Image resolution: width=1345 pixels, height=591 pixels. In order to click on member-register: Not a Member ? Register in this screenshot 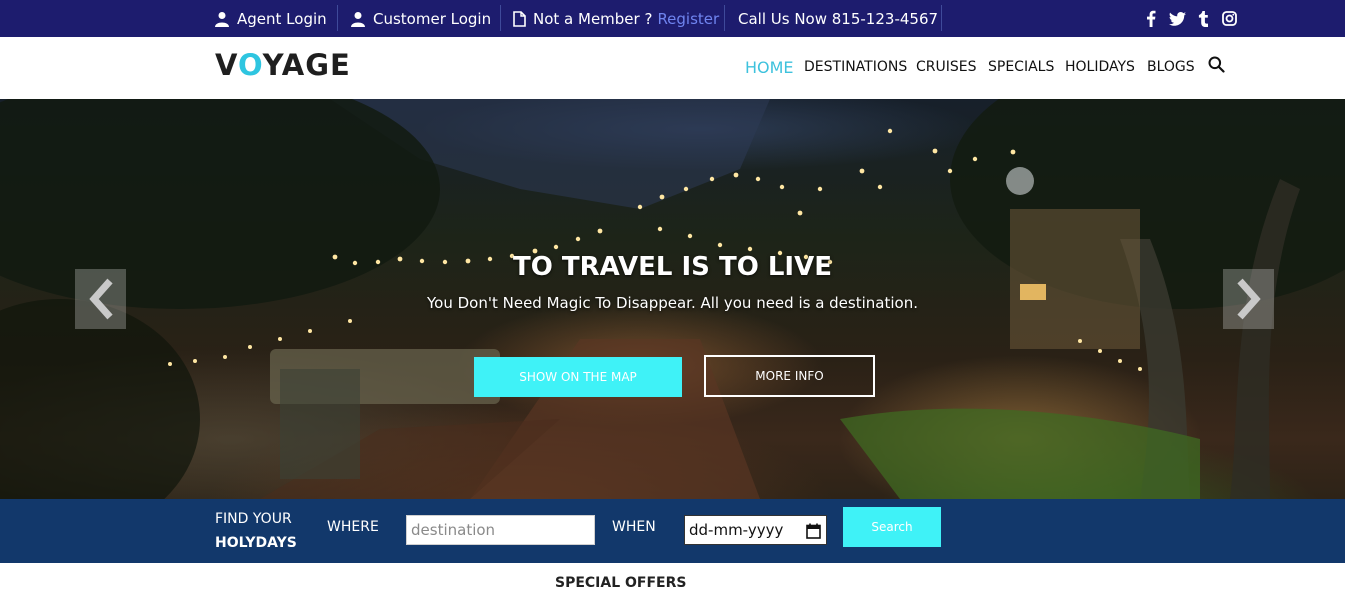, I will do `click(616, 18)`.